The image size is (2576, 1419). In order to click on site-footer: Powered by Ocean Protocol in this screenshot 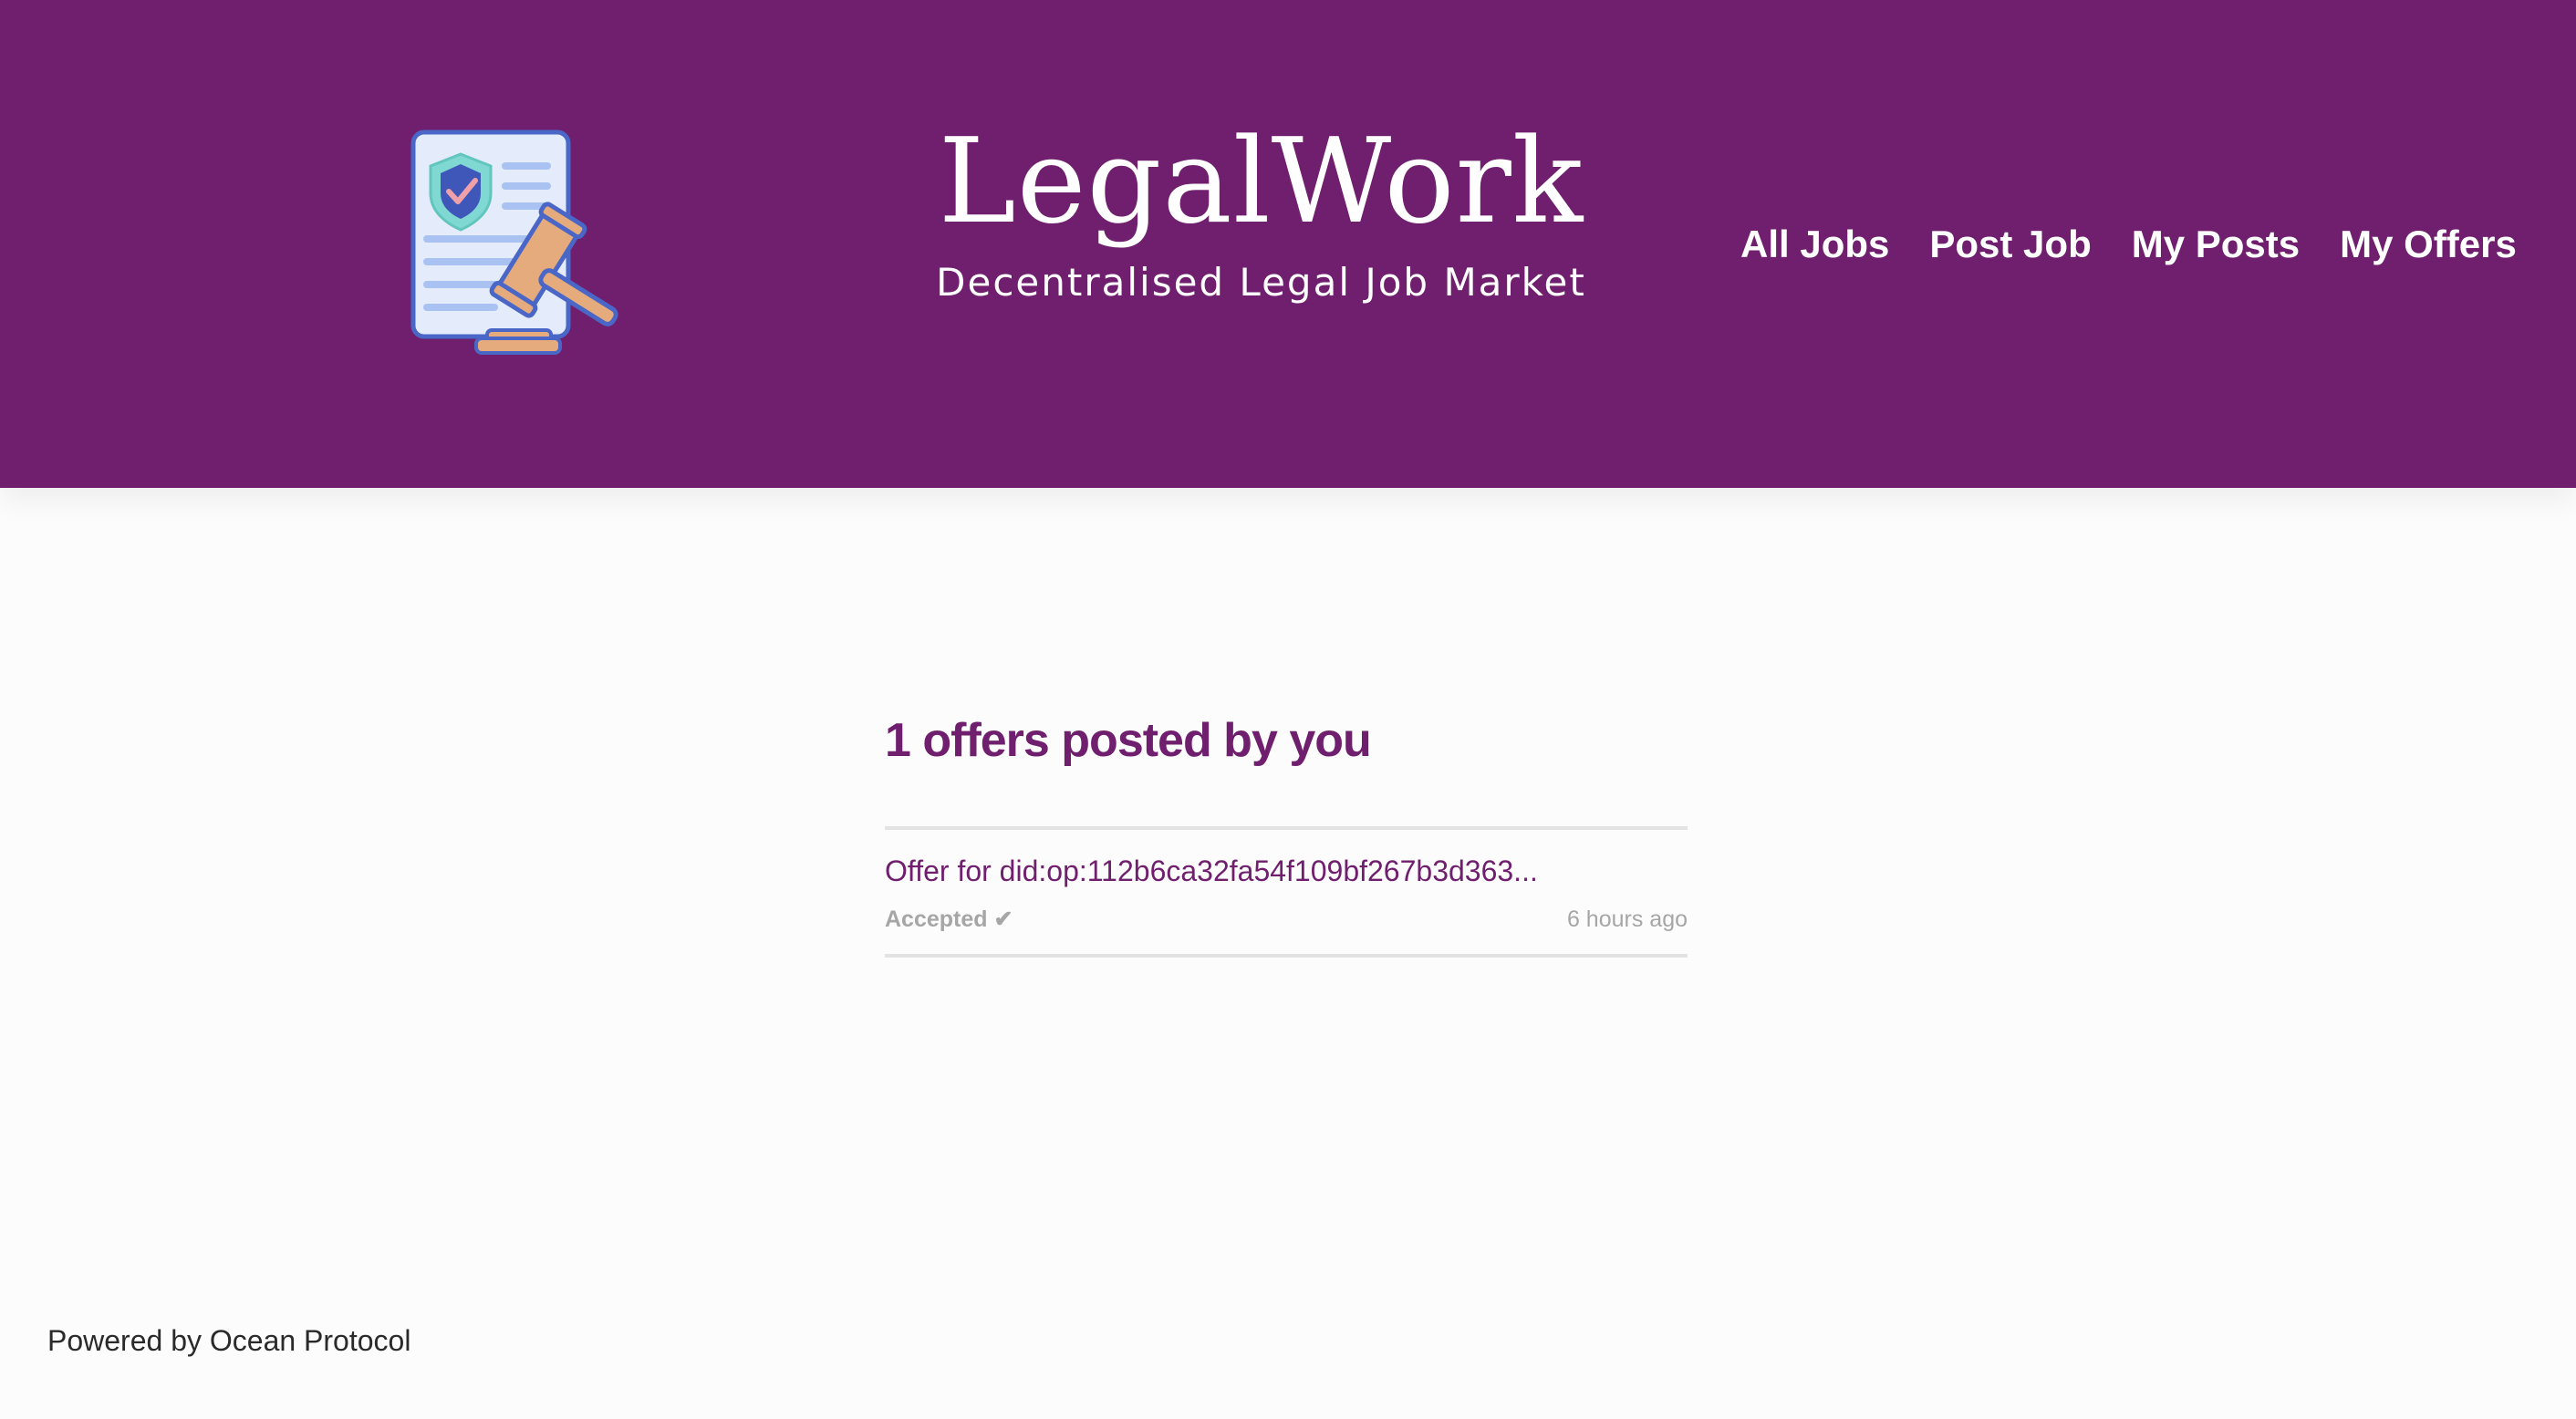, I will do `click(228, 1340)`.